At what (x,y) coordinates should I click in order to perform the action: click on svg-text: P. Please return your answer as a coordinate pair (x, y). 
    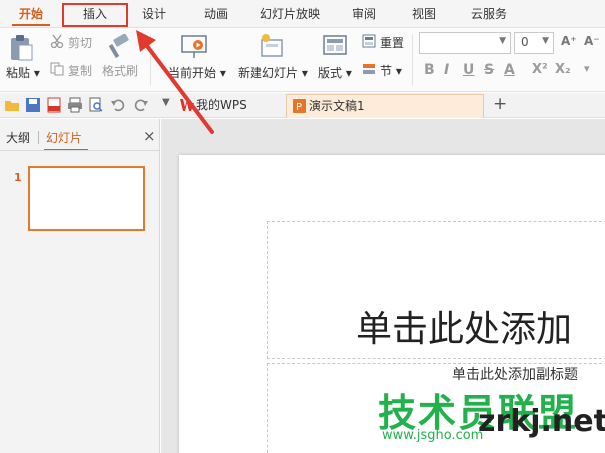
    Looking at the image, I should click on (299, 107).